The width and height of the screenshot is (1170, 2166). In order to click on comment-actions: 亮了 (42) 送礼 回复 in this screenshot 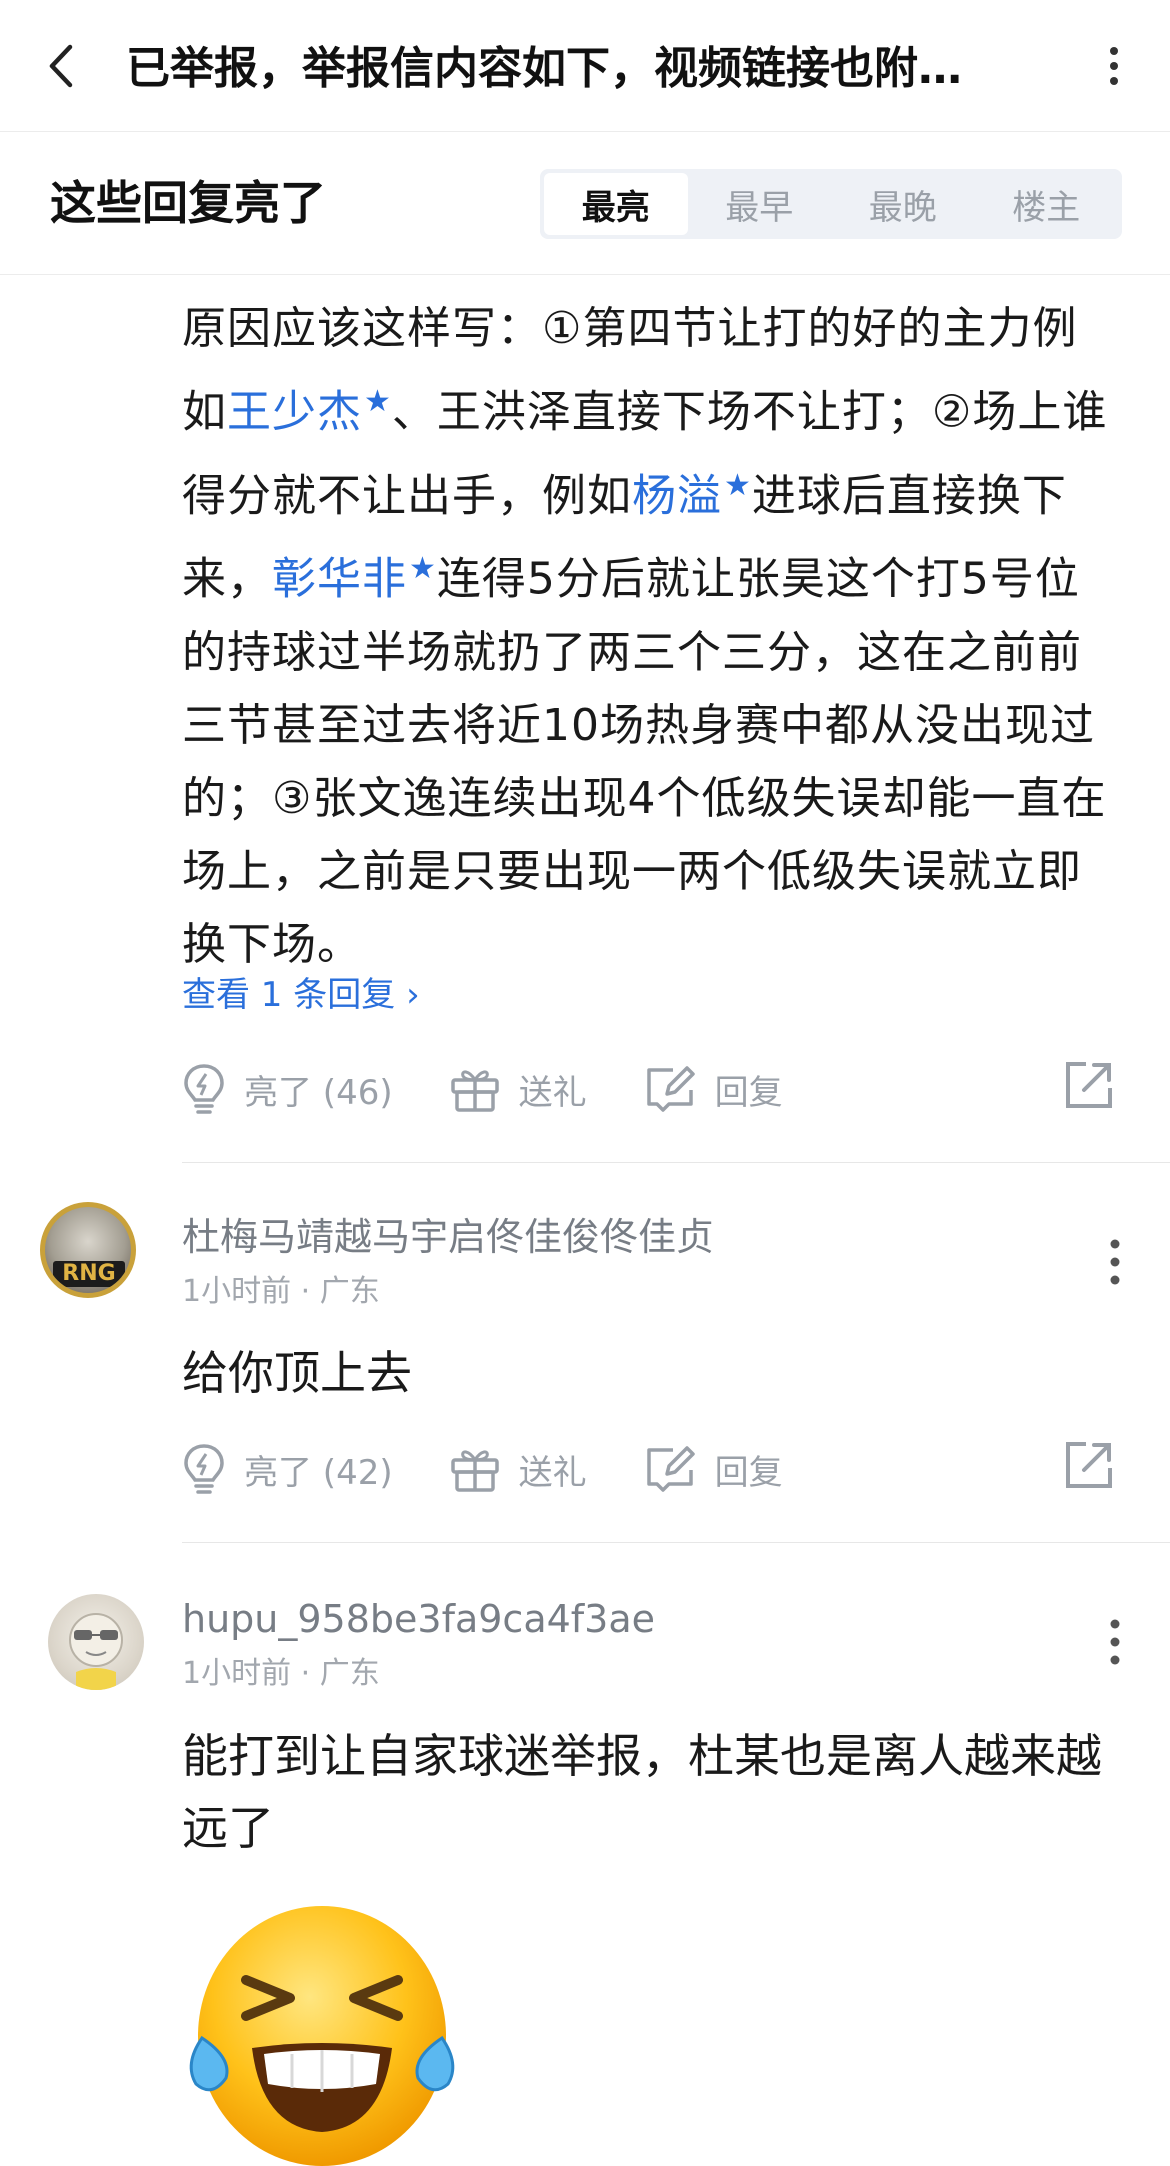, I will do `click(652, 1469)`.